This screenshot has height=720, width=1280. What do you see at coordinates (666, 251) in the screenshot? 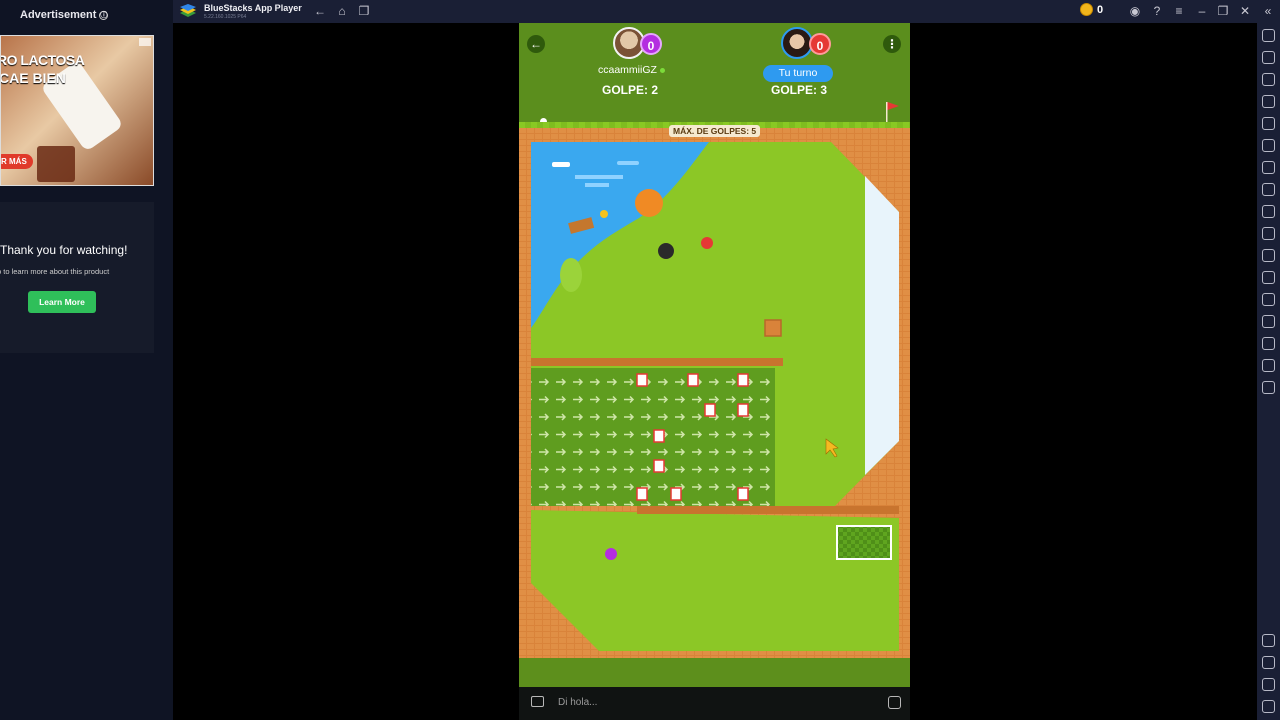
I see `golf-hole-icon` at bounding box center [666, 251].